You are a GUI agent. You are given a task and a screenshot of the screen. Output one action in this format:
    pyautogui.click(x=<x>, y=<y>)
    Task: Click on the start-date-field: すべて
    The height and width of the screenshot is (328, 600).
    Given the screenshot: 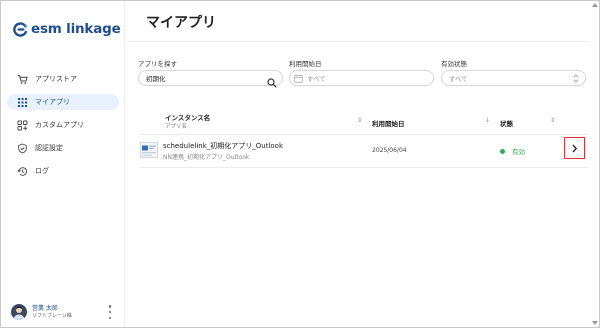 What is the action you would take?
    pyautogui.click(x=361, y=78)
    